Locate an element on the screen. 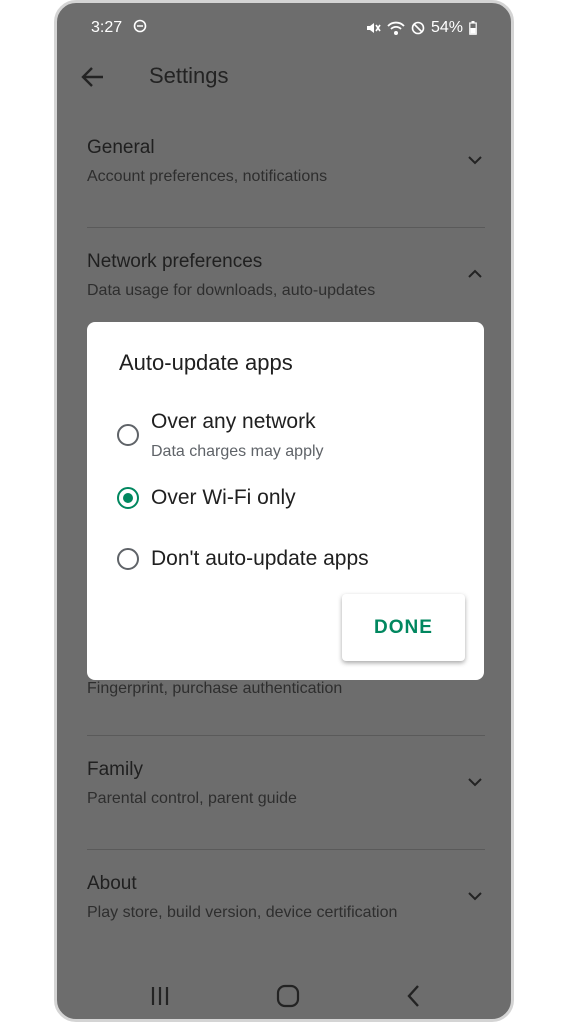 This screenshot has width=568, height=1022. back-arrow-icon is located at coordinates (93, 77).